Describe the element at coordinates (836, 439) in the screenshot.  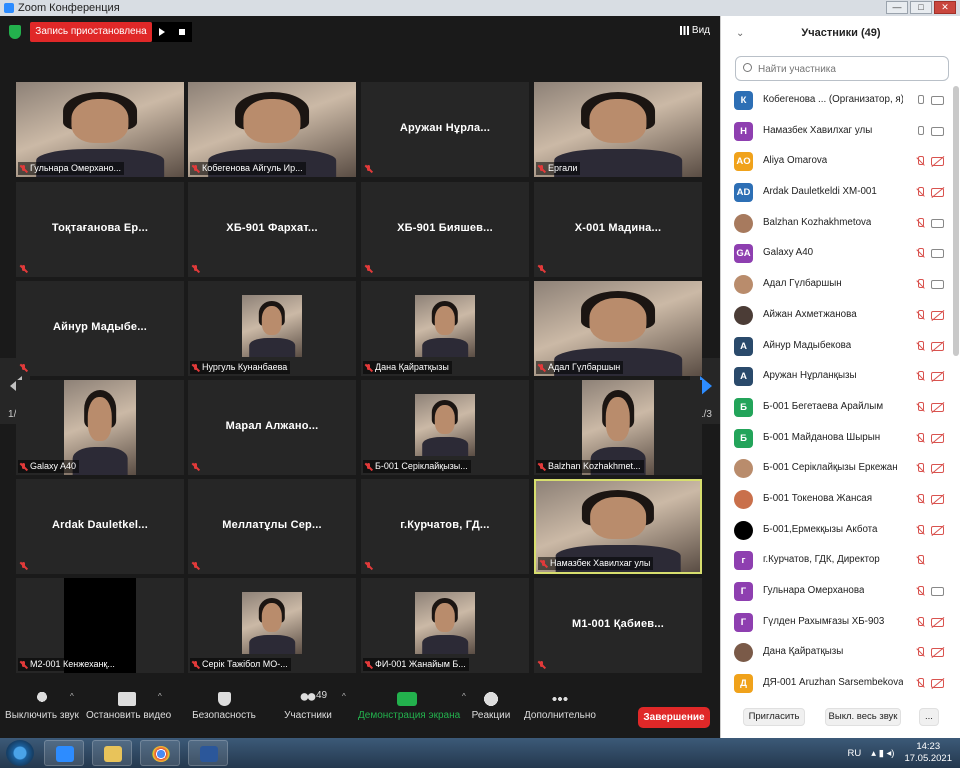
I see `participant-row: Б Б-001 Майданова Шырын` at that location.